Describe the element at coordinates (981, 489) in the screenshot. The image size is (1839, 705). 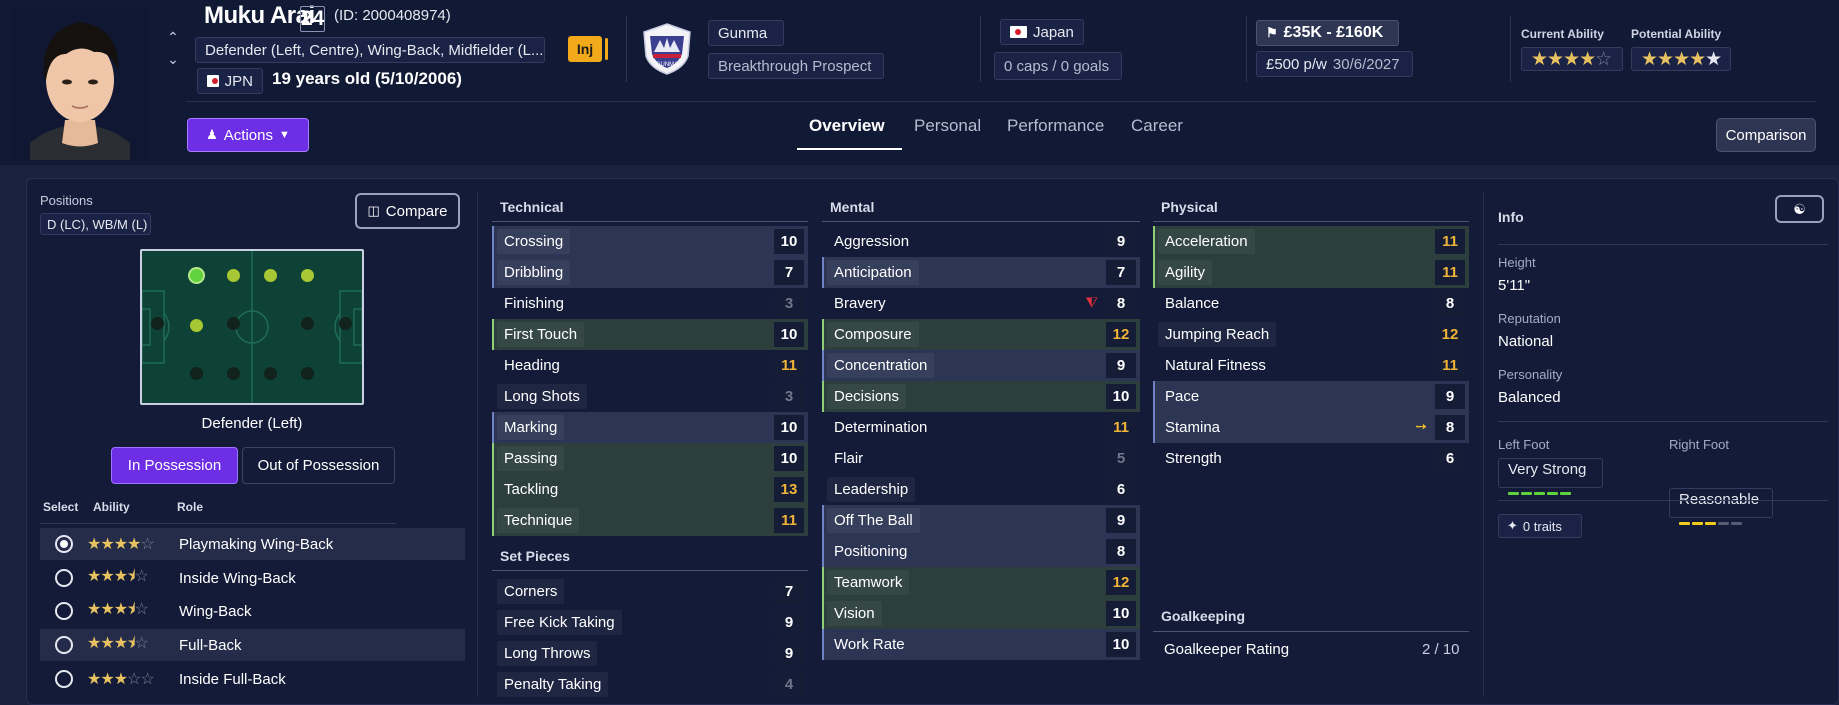
I see `attribute-row: Leadership 6` at that location.